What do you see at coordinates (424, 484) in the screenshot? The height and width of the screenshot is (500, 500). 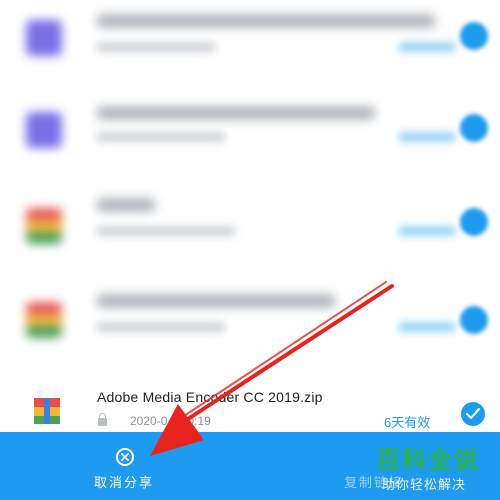 I see `watermark-subtitle: 助你轻松解决` at bounding box center [424, 484].